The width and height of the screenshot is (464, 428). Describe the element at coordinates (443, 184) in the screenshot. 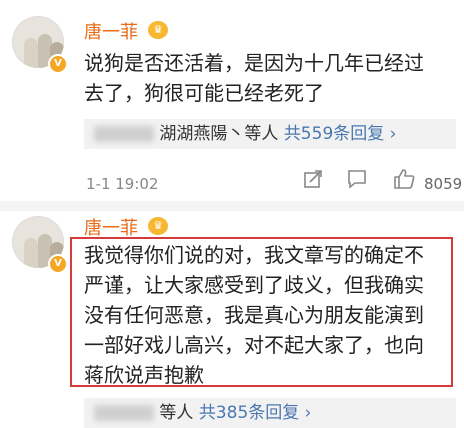

I see `like-count: 8059` at that location.